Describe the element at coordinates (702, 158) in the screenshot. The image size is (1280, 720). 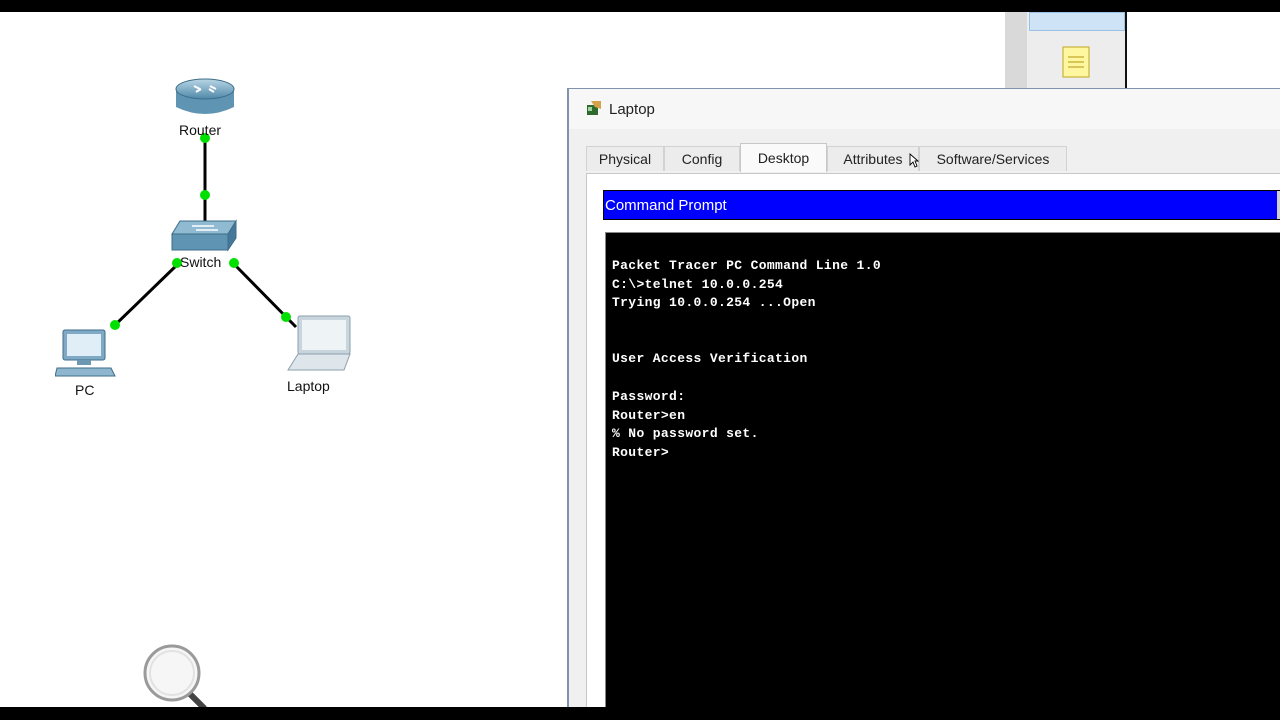
I see `tab-config: Config` at that location.